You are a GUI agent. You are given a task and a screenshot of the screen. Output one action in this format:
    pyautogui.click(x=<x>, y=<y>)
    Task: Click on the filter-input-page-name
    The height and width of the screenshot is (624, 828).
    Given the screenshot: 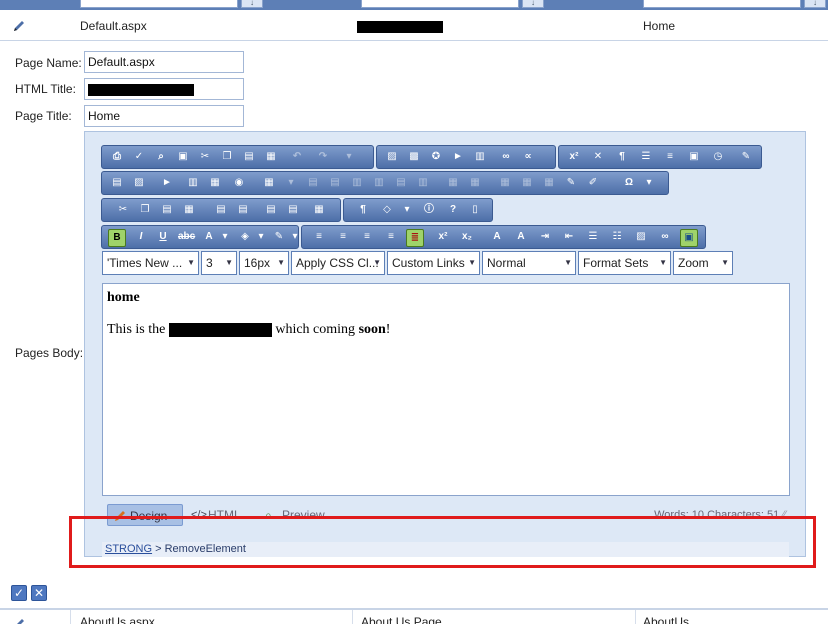 What is the action you would take?
    pyautogui.click(x=159, y=4)
    